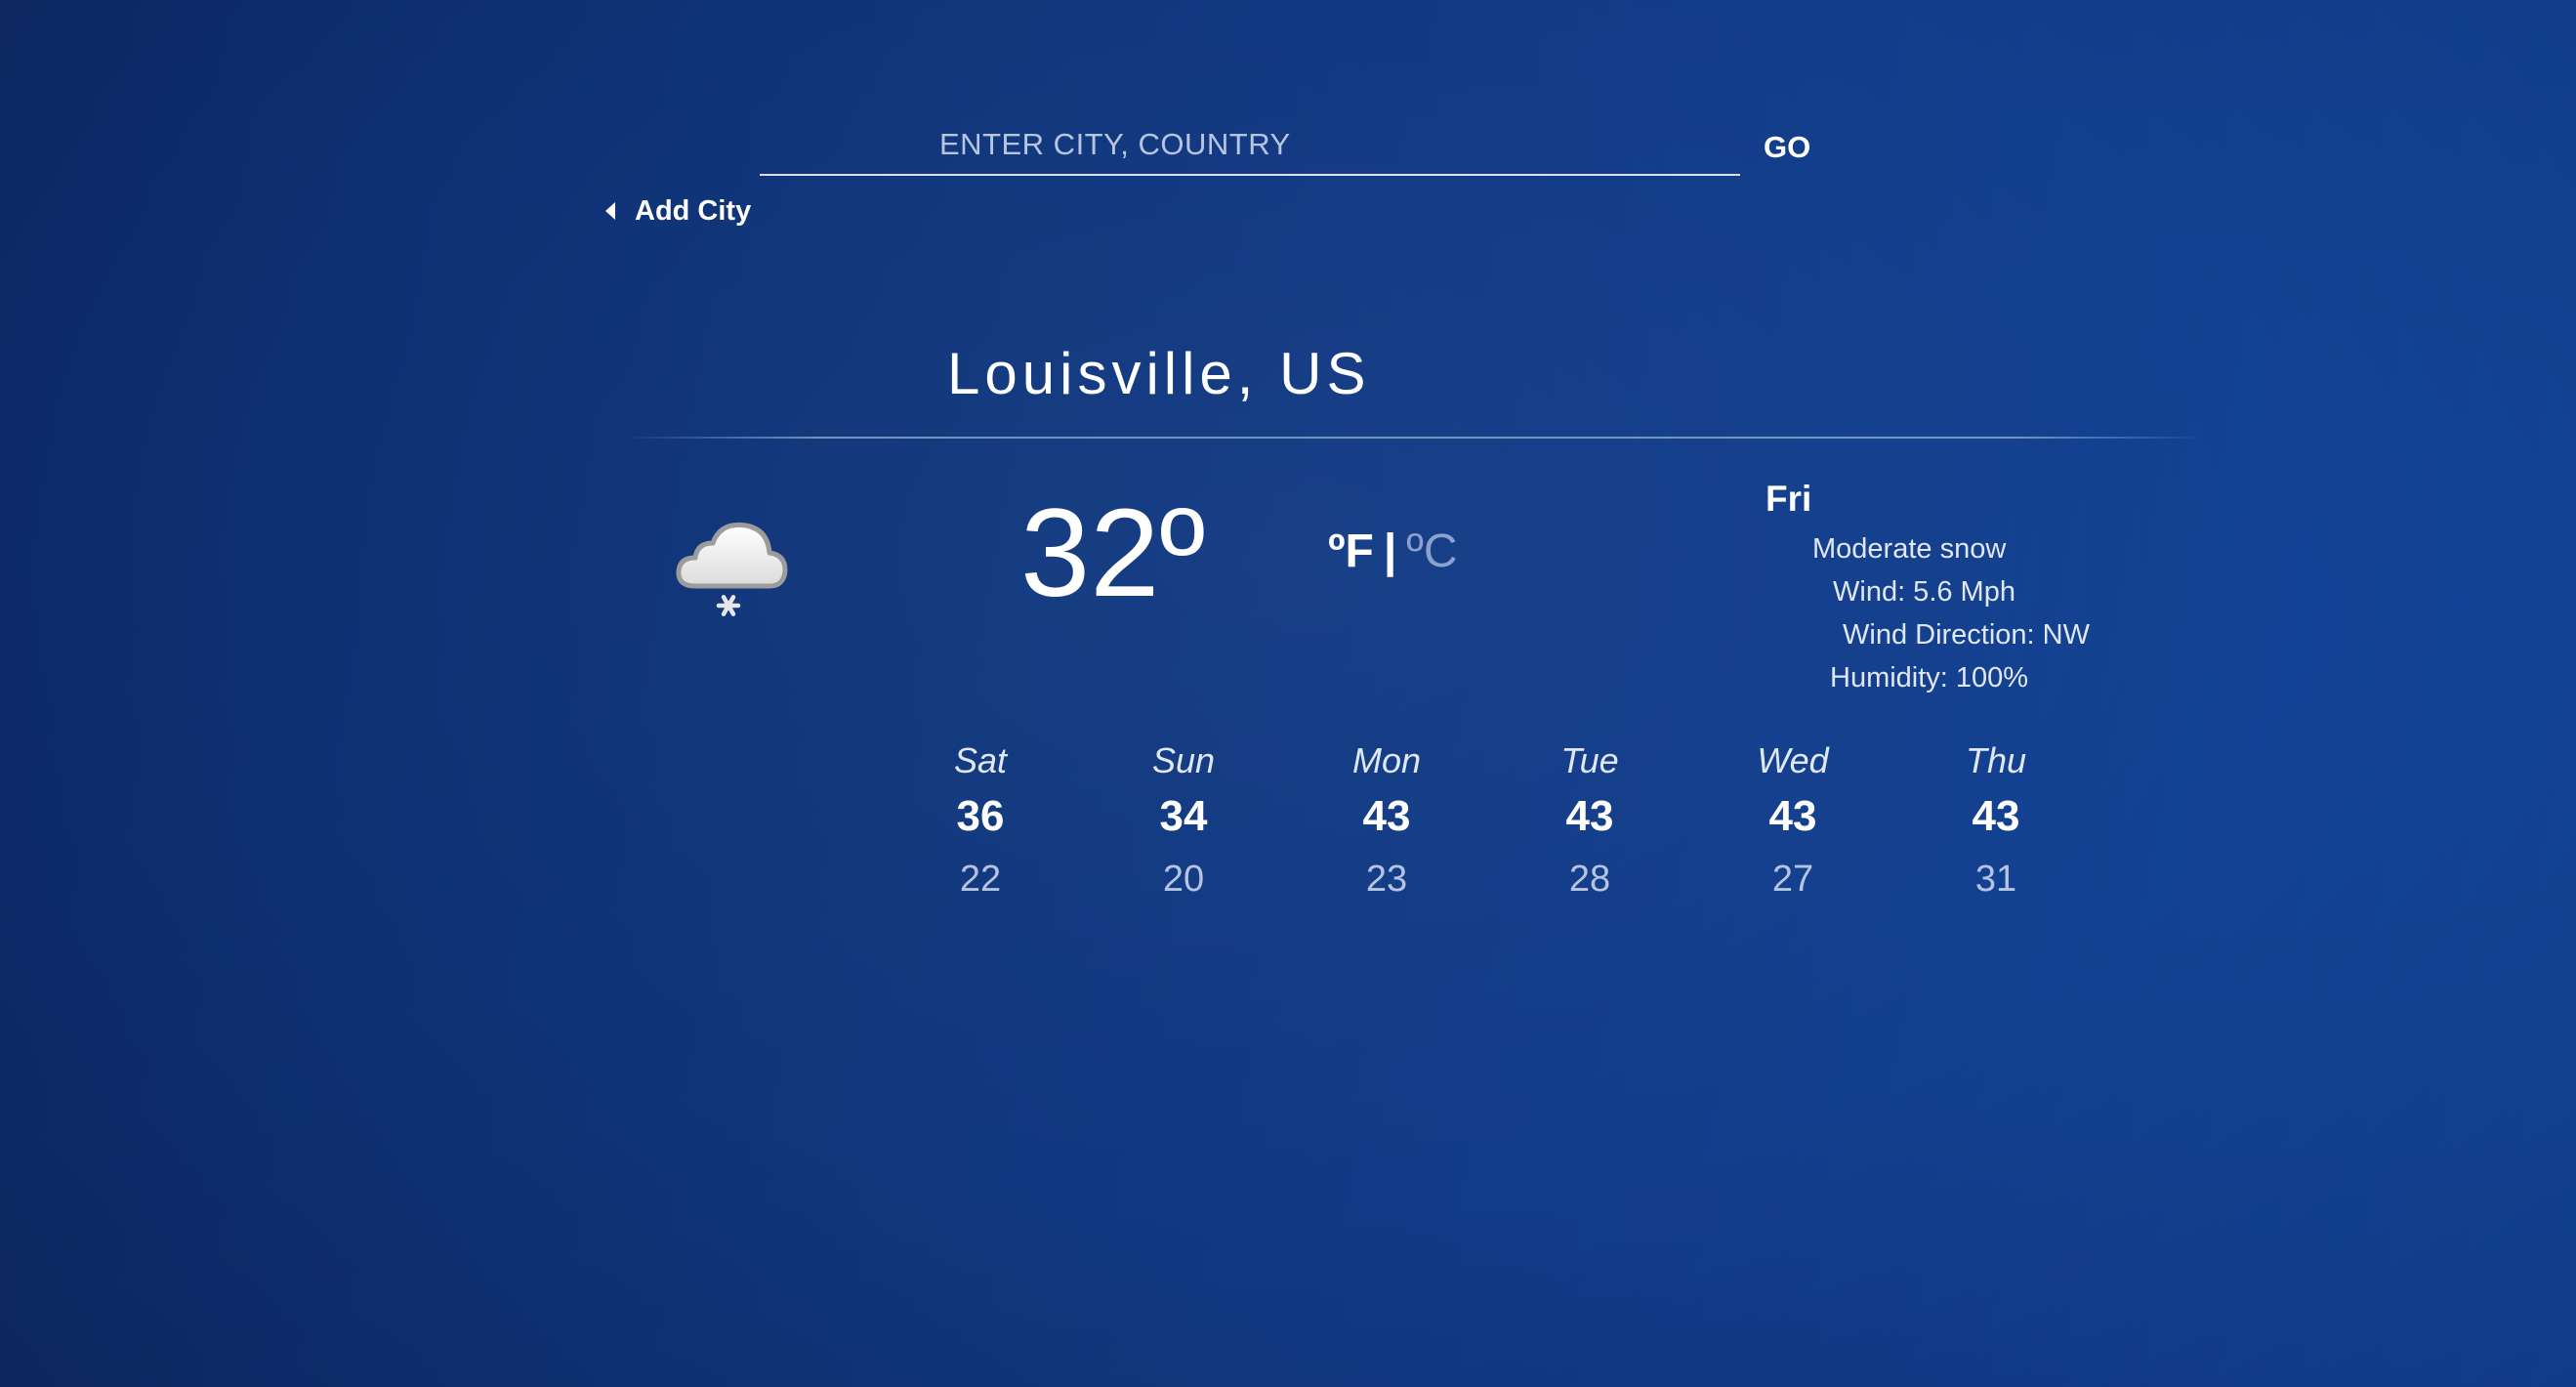 The image size is (2576, 1387). I want to click on forecast-item: Mon 43 23, so click(1386, 823).